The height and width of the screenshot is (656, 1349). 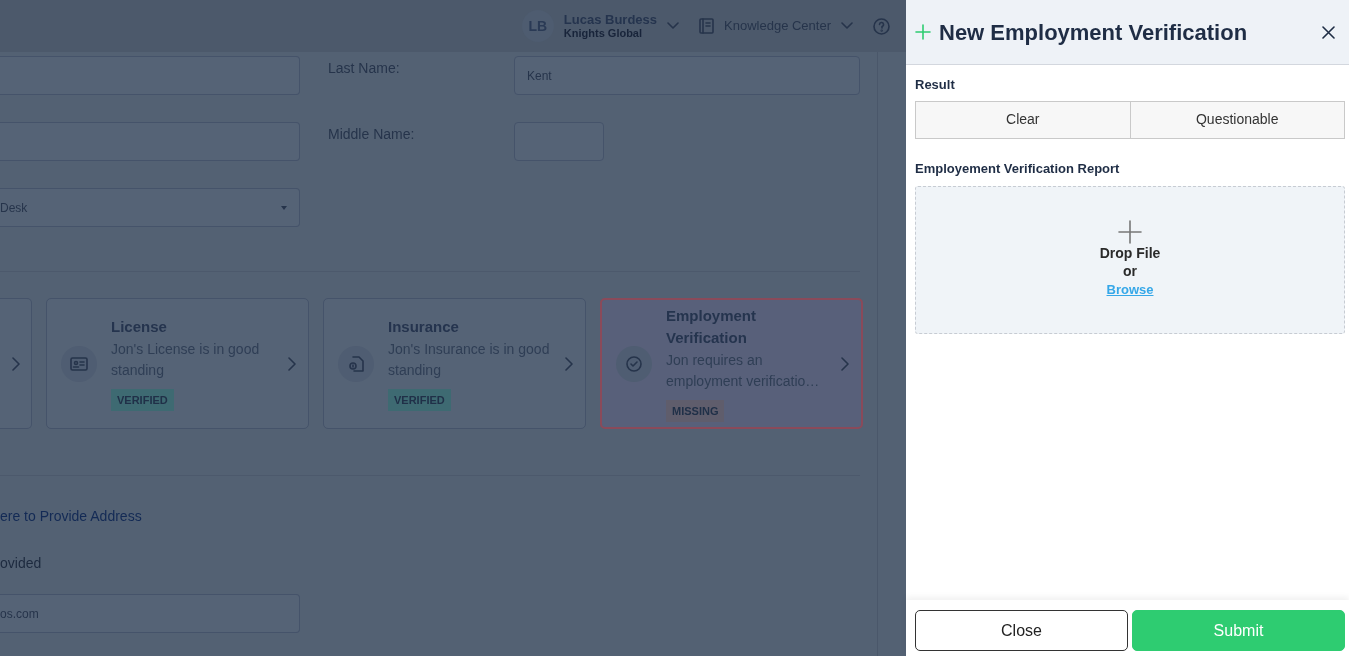 I want to click on card, so click(x=16, y=363).